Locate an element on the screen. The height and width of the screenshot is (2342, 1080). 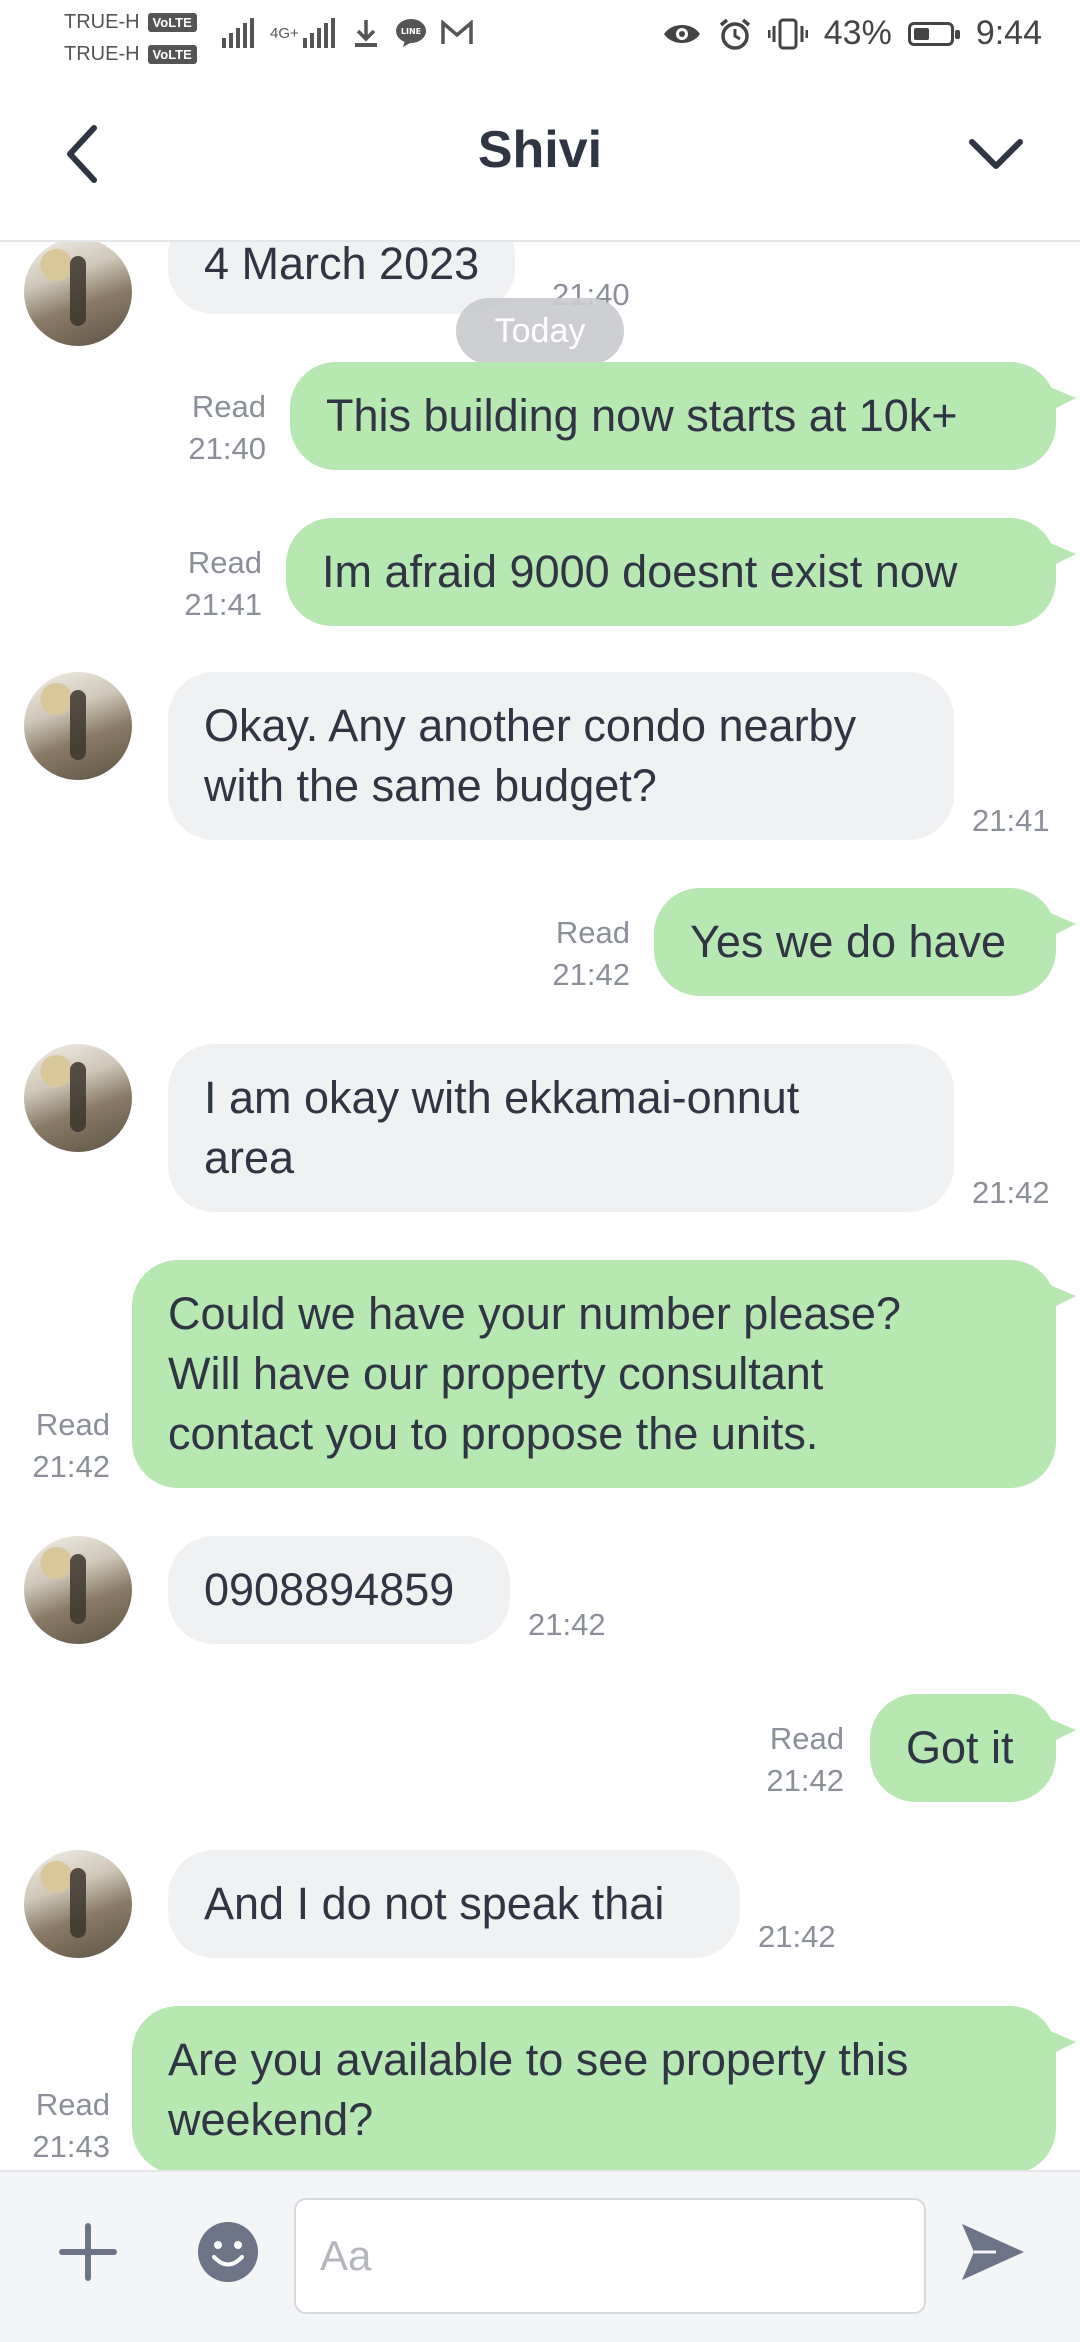
battery-fill is located at coordinates (921, 33).